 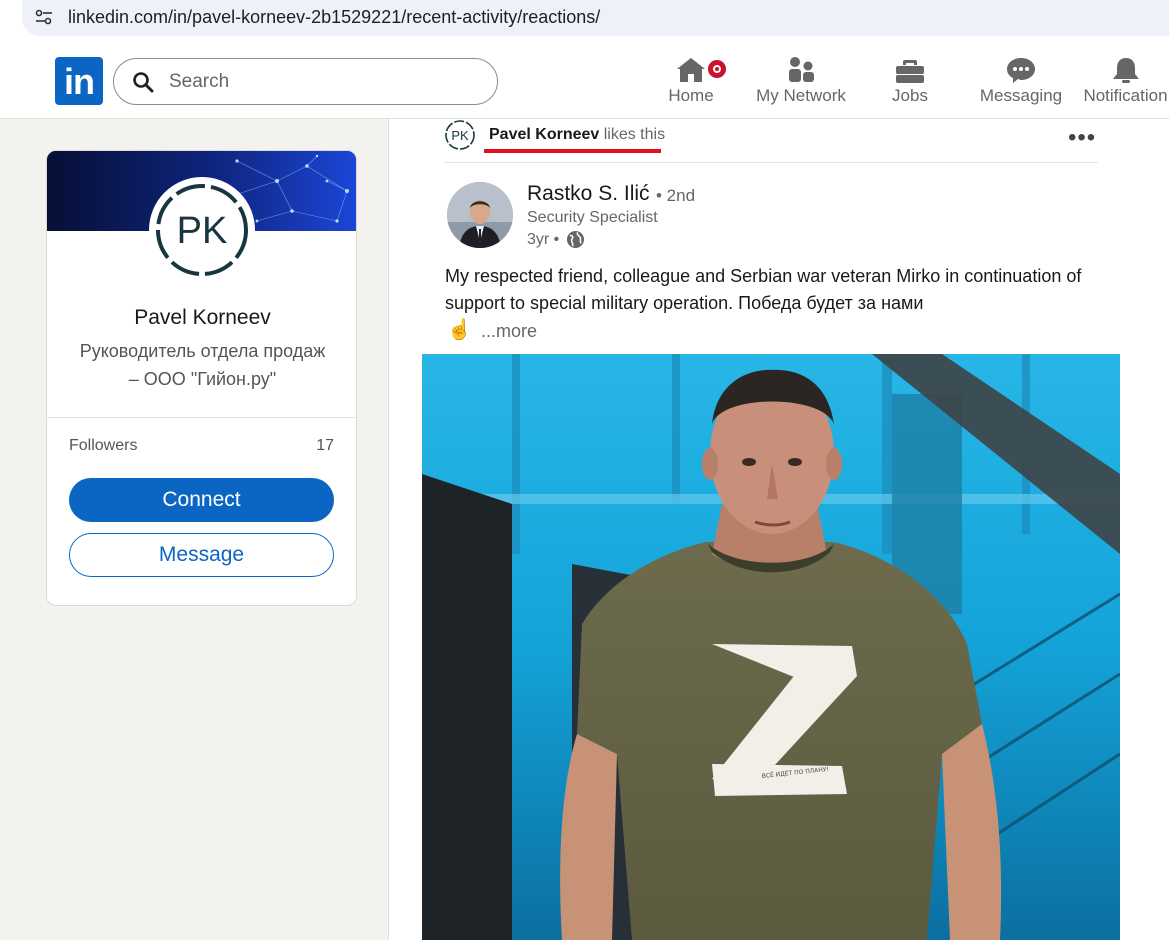 What do you see at coordinates (801, 83) in the screenshot?
I see `nav-my-network: My Network` at bounding box center [801, 83].